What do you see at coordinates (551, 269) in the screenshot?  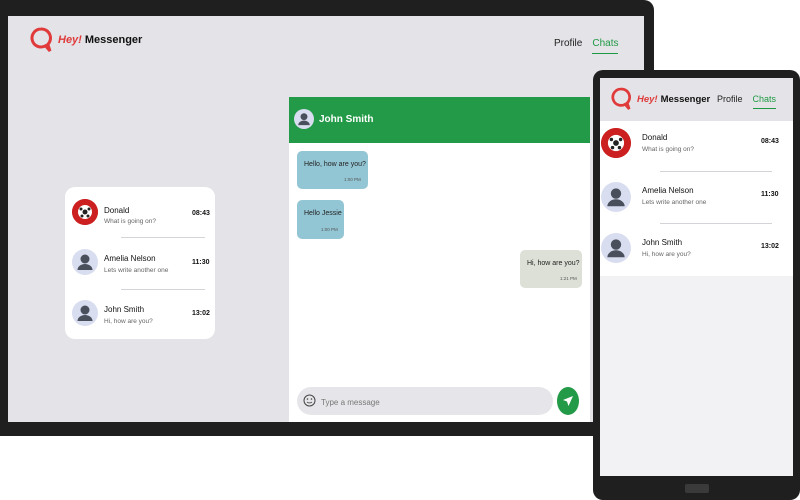 I see `message-bubble-outgoing: Hi, how are you? 1:21 PM` at bounding box center [551, 269].